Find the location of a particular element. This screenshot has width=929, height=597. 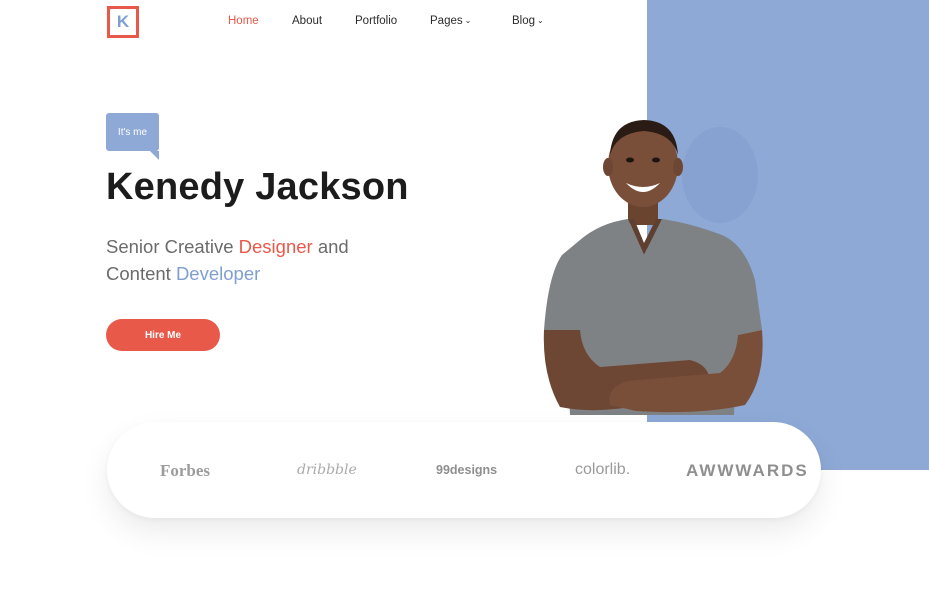

intro-tag-text: It's me is located at coordinates (132, 132).